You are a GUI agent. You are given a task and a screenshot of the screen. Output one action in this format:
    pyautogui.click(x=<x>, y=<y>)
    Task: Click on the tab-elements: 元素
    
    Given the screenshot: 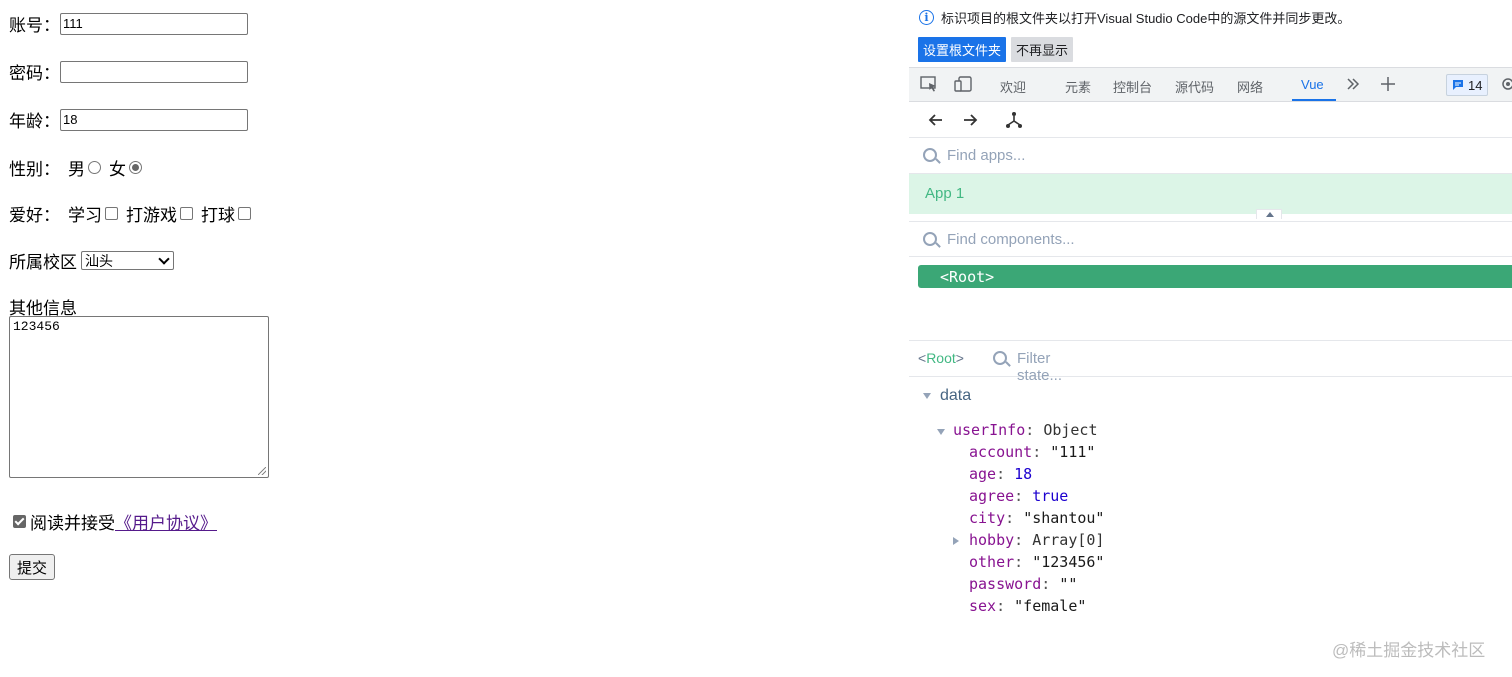 What is the action you would take?
    pyautogui.click(x=1078, y=86)
    